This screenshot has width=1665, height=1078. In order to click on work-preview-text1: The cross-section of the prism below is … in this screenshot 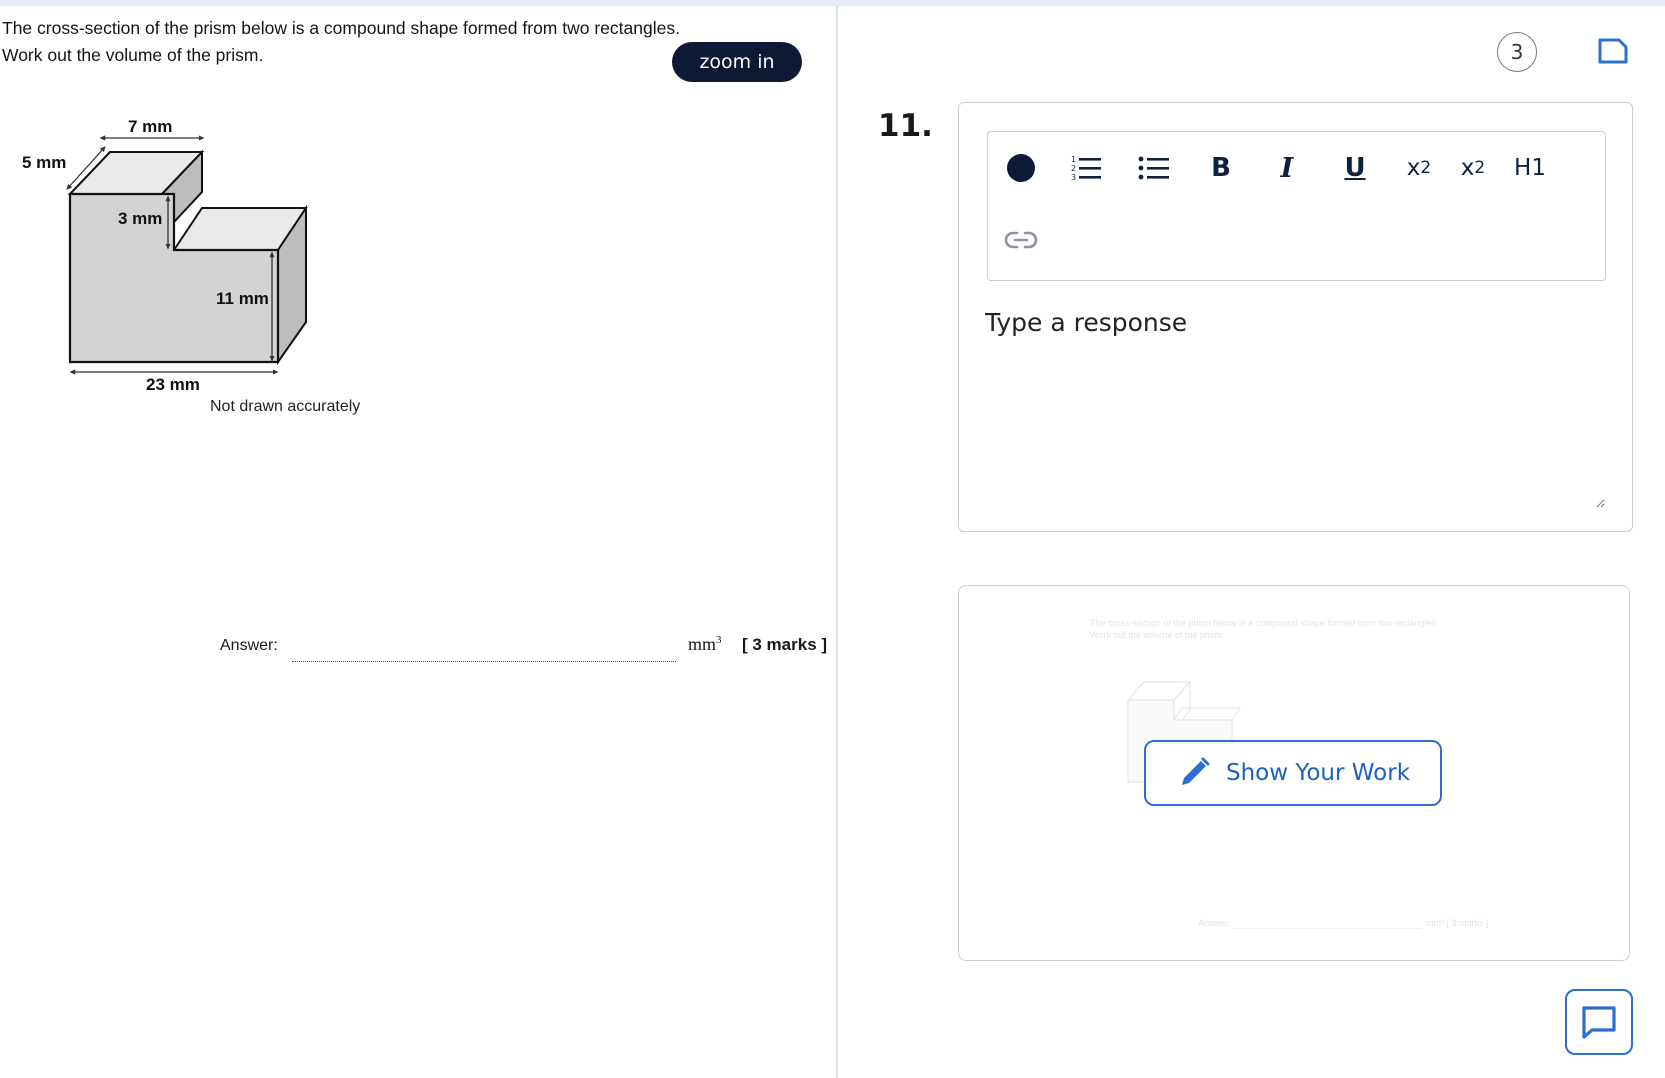, I will do `click(1264, 623)`.